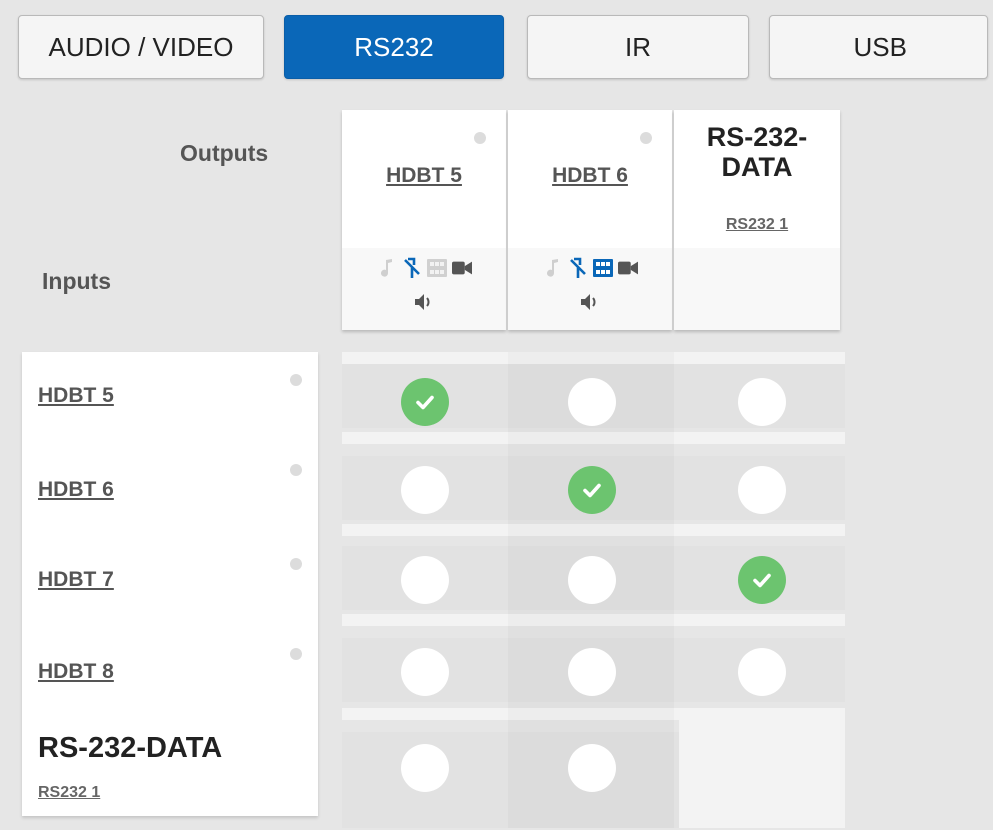 This screenshot has width=993, height=830. Describe the element at coordinates (757, 137) in the screenshot. I see `output-title-line1: RS-232-` at that location.